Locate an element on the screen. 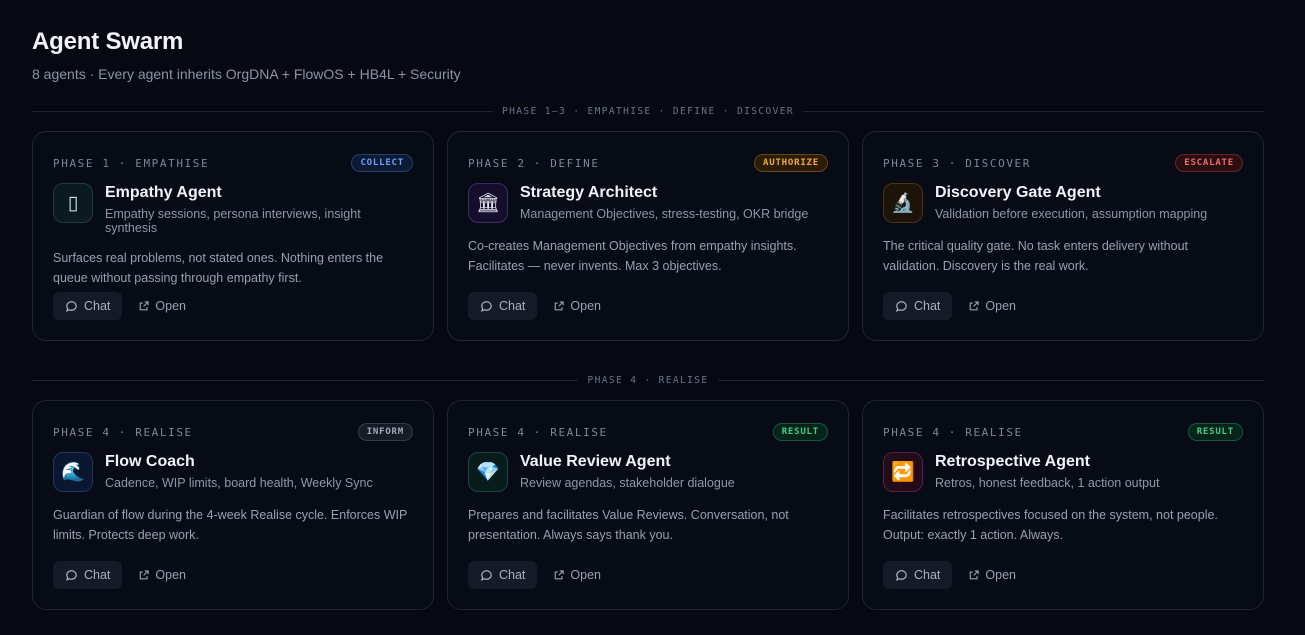 Image resolution: width=1305 pixels, height=635 pixels. status-badge: ESCALATE is located at coordinates (1209, 163).